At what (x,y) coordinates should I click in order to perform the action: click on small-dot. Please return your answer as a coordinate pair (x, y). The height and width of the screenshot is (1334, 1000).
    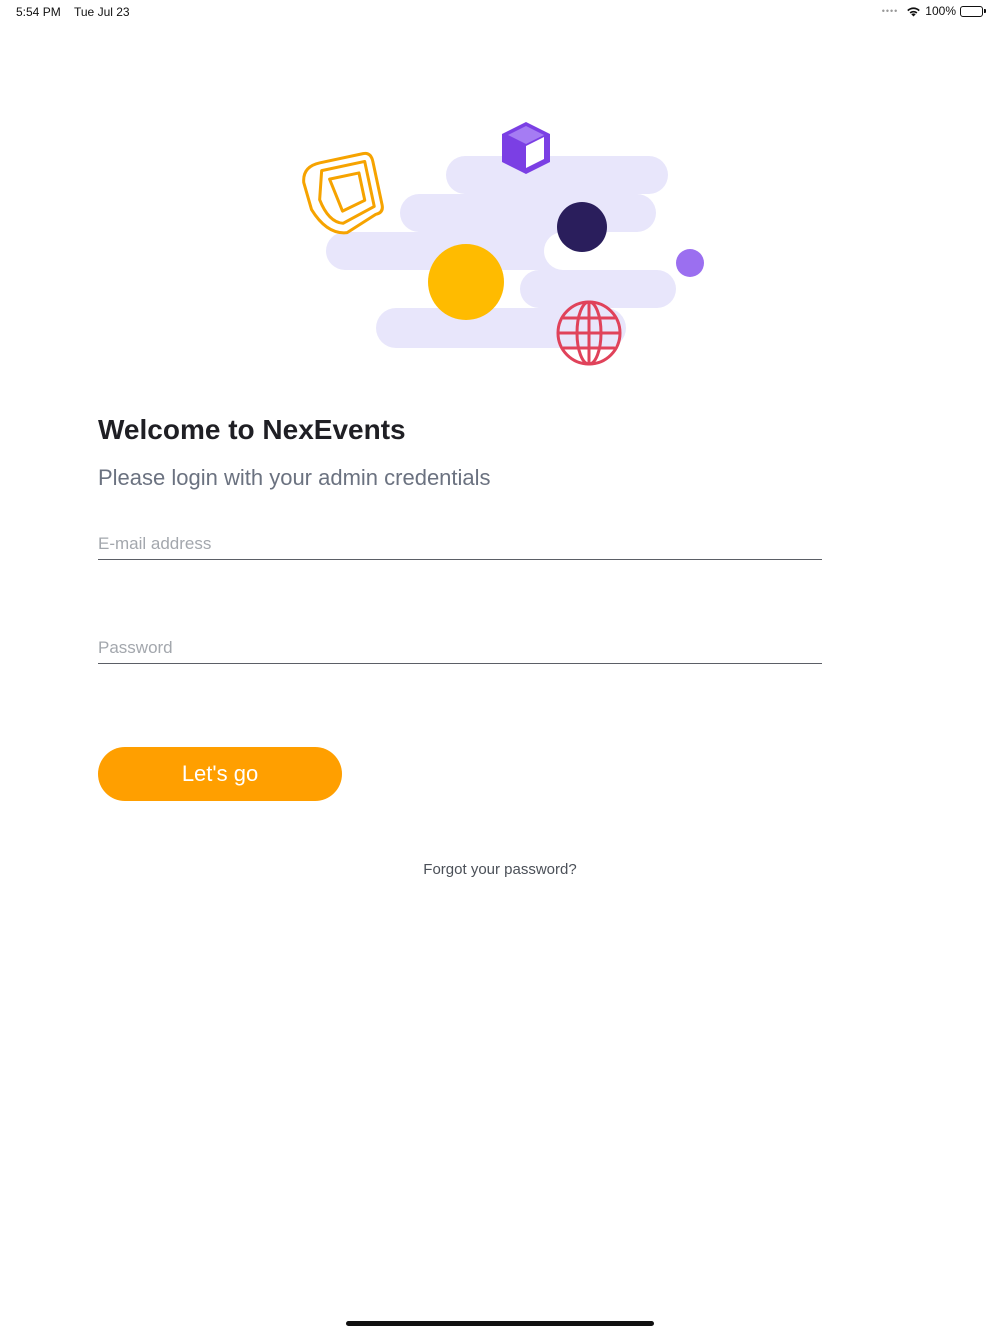
    Looking at the image, I should click on (690, 263).